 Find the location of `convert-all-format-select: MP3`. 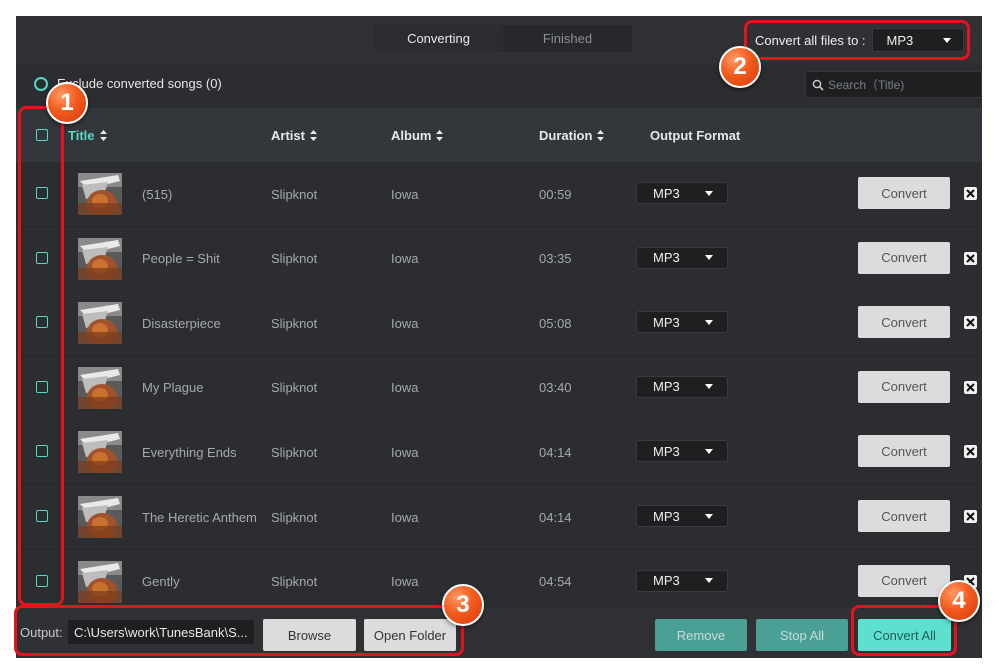

convert-all-format-select: MP3 is located at coordinates (917, 40).